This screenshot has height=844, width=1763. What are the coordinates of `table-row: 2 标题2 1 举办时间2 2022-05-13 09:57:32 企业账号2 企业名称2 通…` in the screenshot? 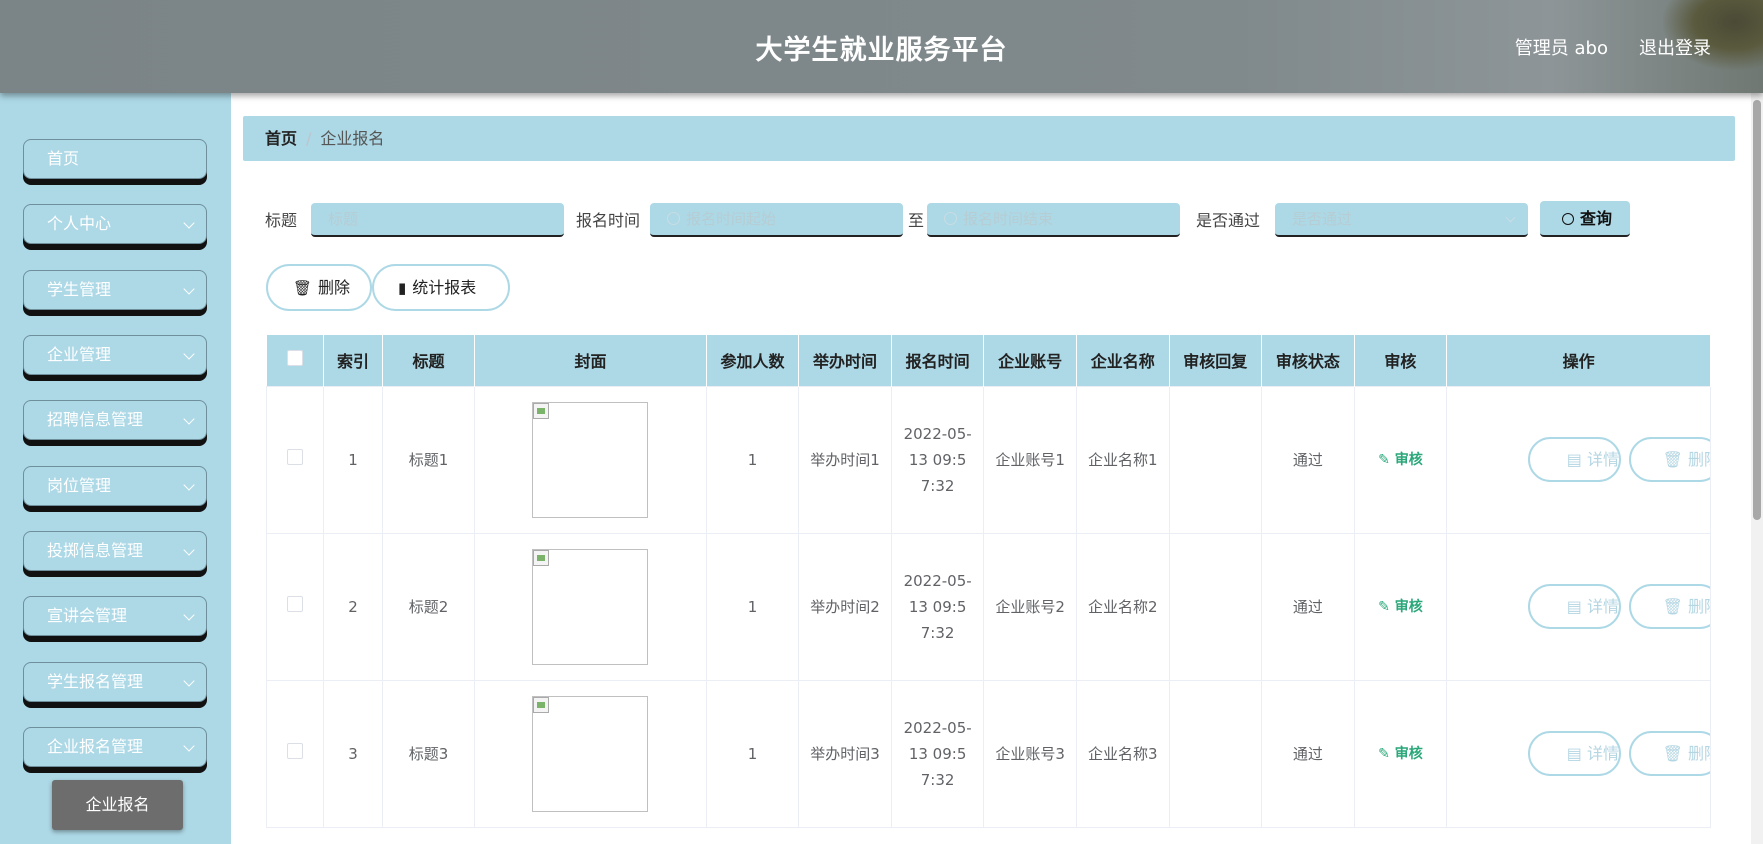 It's located at (988, 606).